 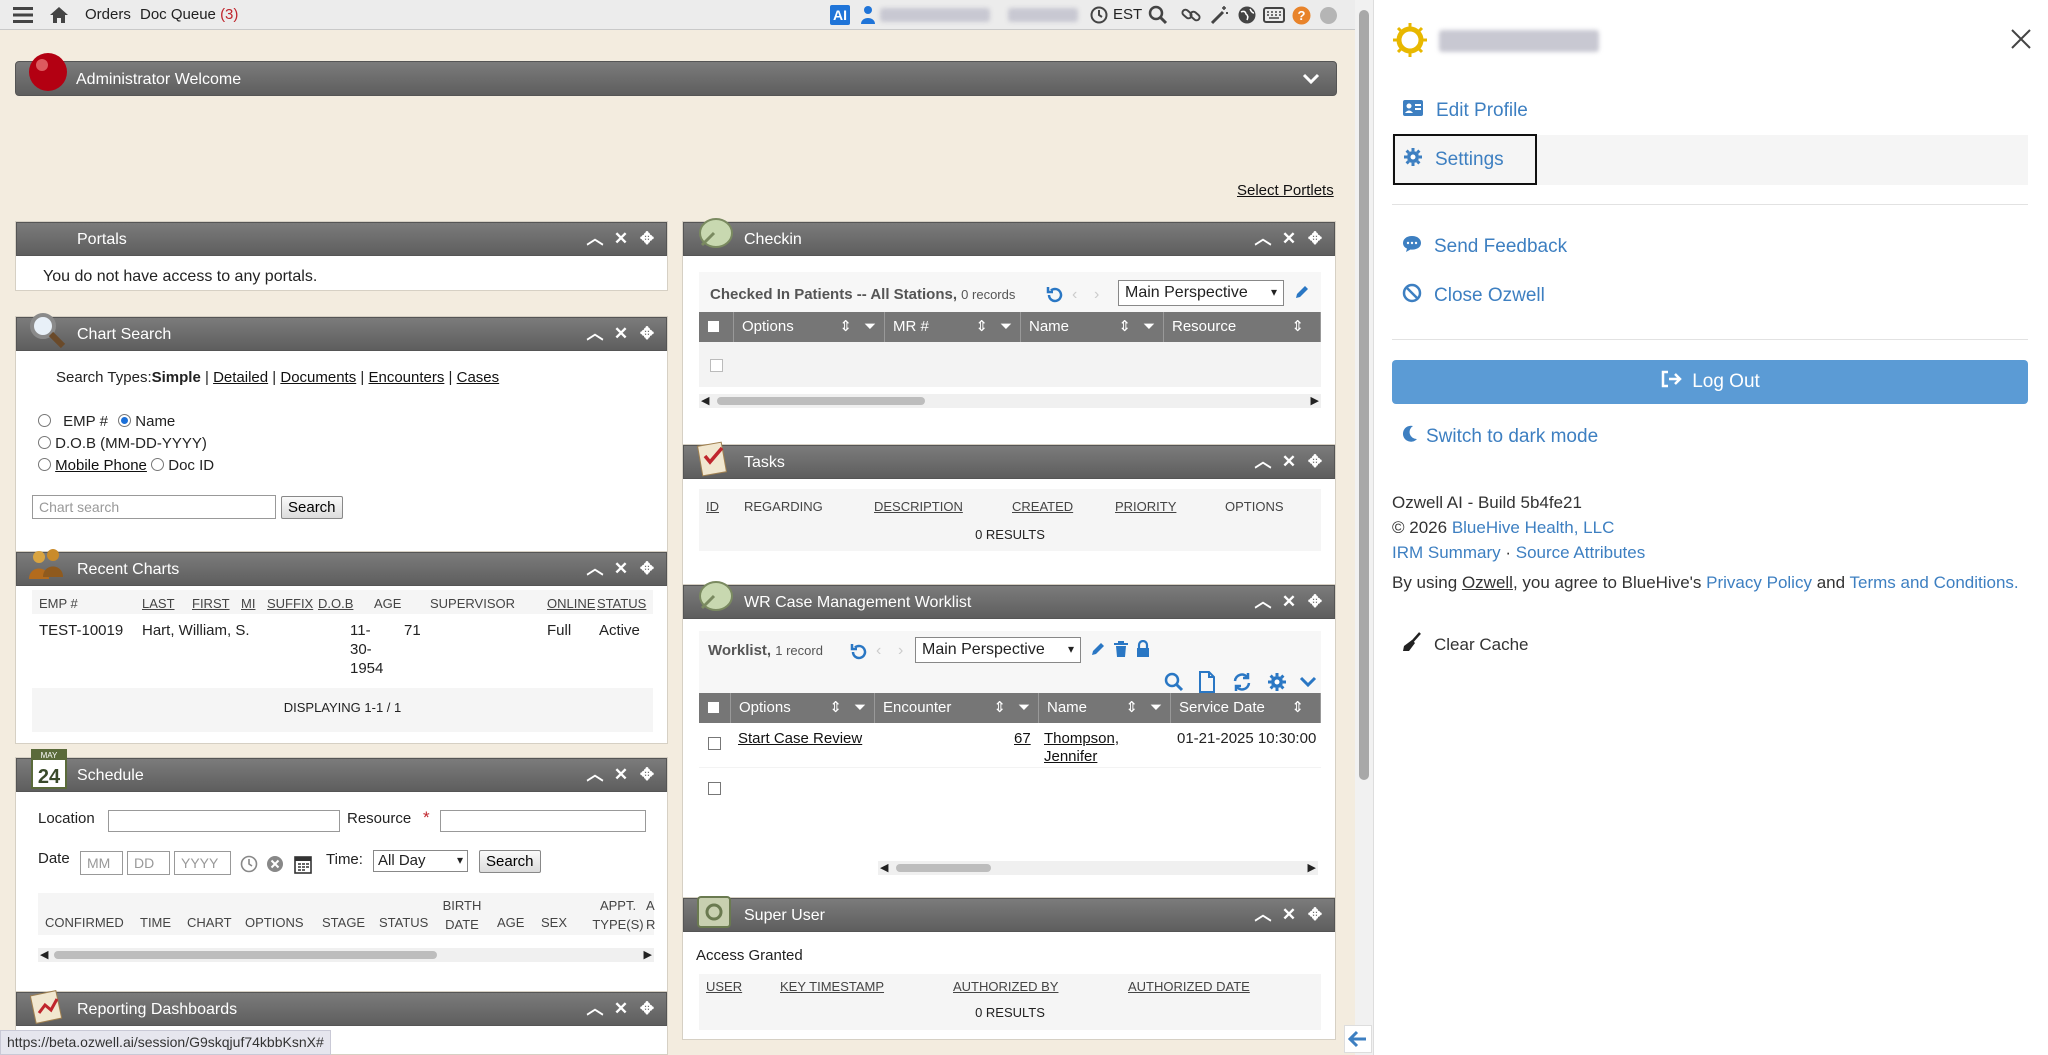 What do you see at coordinates (1580, 552) in the screenshot?
I see `source-attributes-link: Source Attributes` at bounding box center [1580, 552].